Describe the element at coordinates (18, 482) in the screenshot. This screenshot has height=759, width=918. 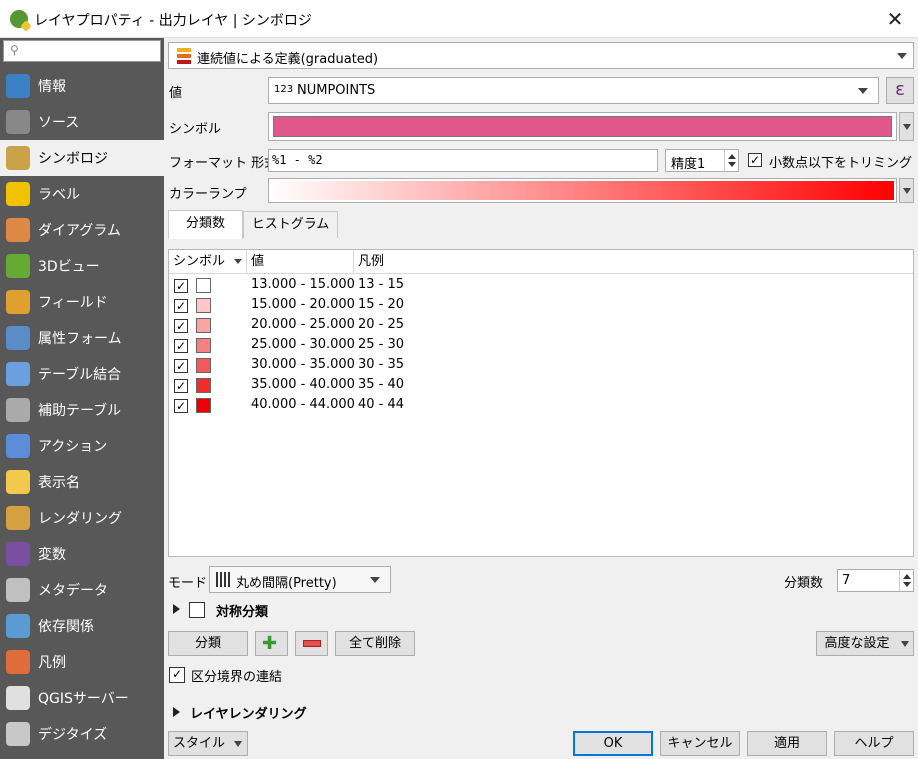
I see `display-speech-icon` at that location.